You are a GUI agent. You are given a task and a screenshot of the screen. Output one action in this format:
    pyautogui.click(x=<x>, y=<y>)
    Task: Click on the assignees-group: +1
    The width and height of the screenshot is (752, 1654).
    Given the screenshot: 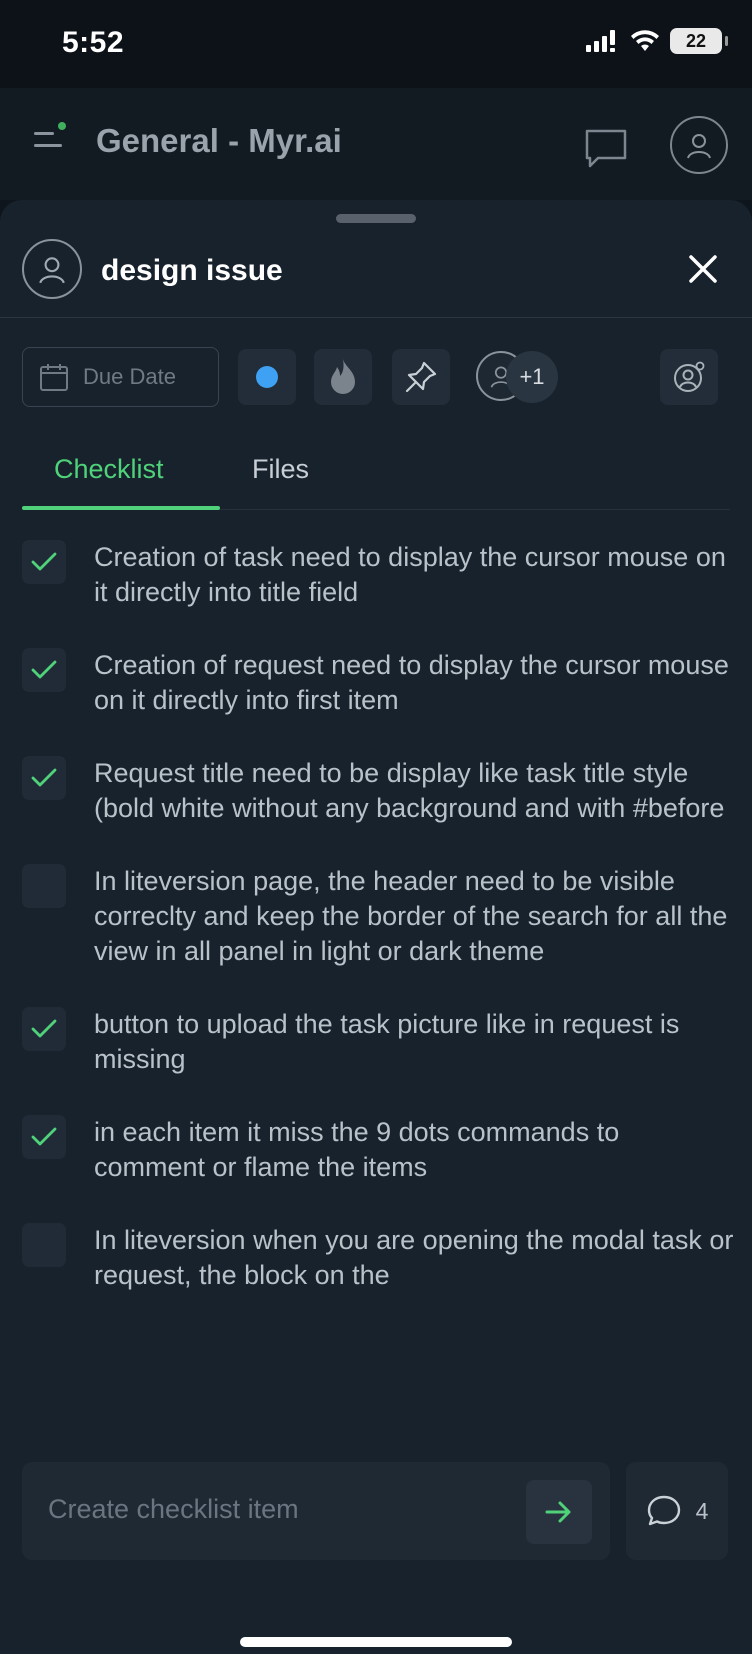 What is the action you would take?
    pyautogui.click(x=518, y=377)
    